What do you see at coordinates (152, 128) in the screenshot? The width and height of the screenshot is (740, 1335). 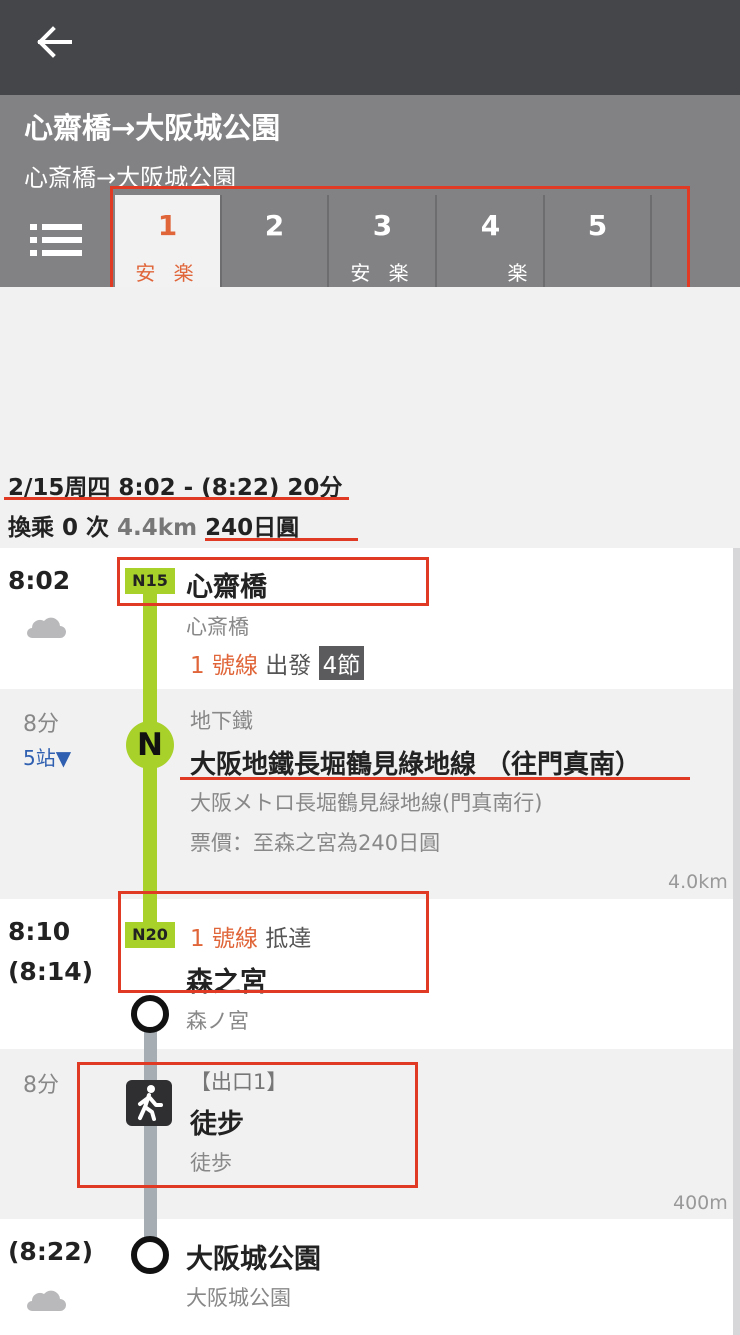 I see `route-title: 心齋橋→大阪城公園` at bounding box center [152, 128].